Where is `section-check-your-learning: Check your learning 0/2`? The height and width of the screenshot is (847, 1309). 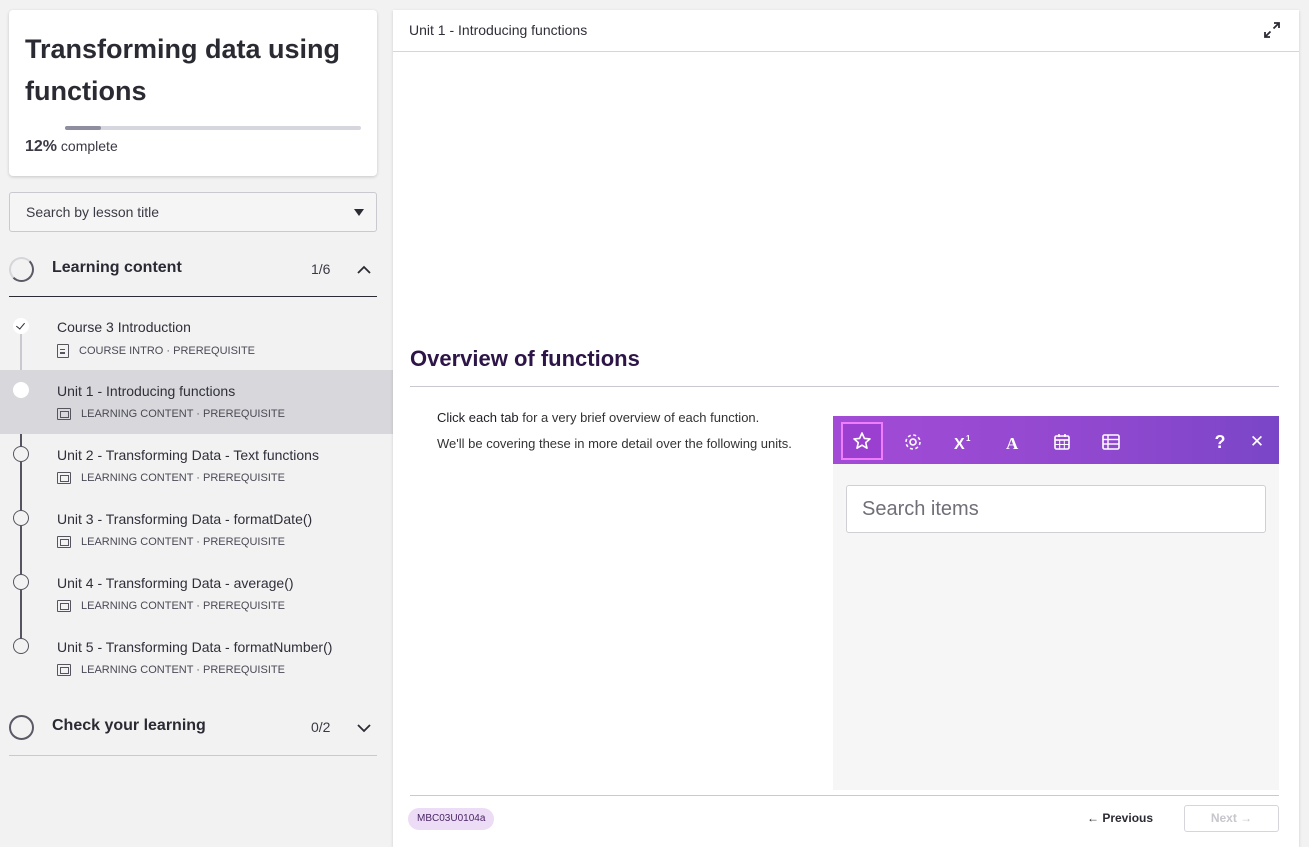
section-check-your-learning: Check your learning 0/2 is located at coordinates (193, 727).